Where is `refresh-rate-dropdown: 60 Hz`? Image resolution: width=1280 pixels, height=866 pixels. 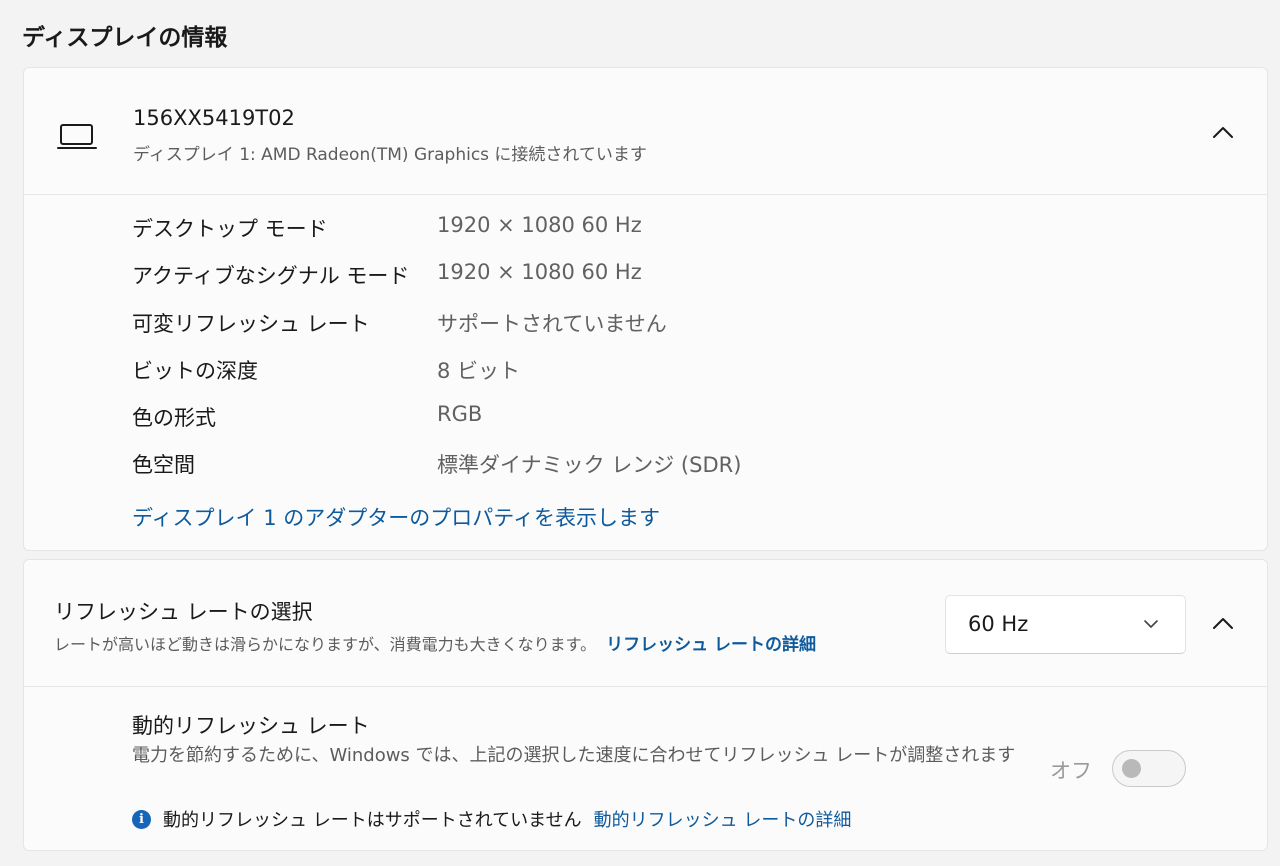
refresh-rate-dropdown: 60 Hz is located at coordinates (1065, 624).